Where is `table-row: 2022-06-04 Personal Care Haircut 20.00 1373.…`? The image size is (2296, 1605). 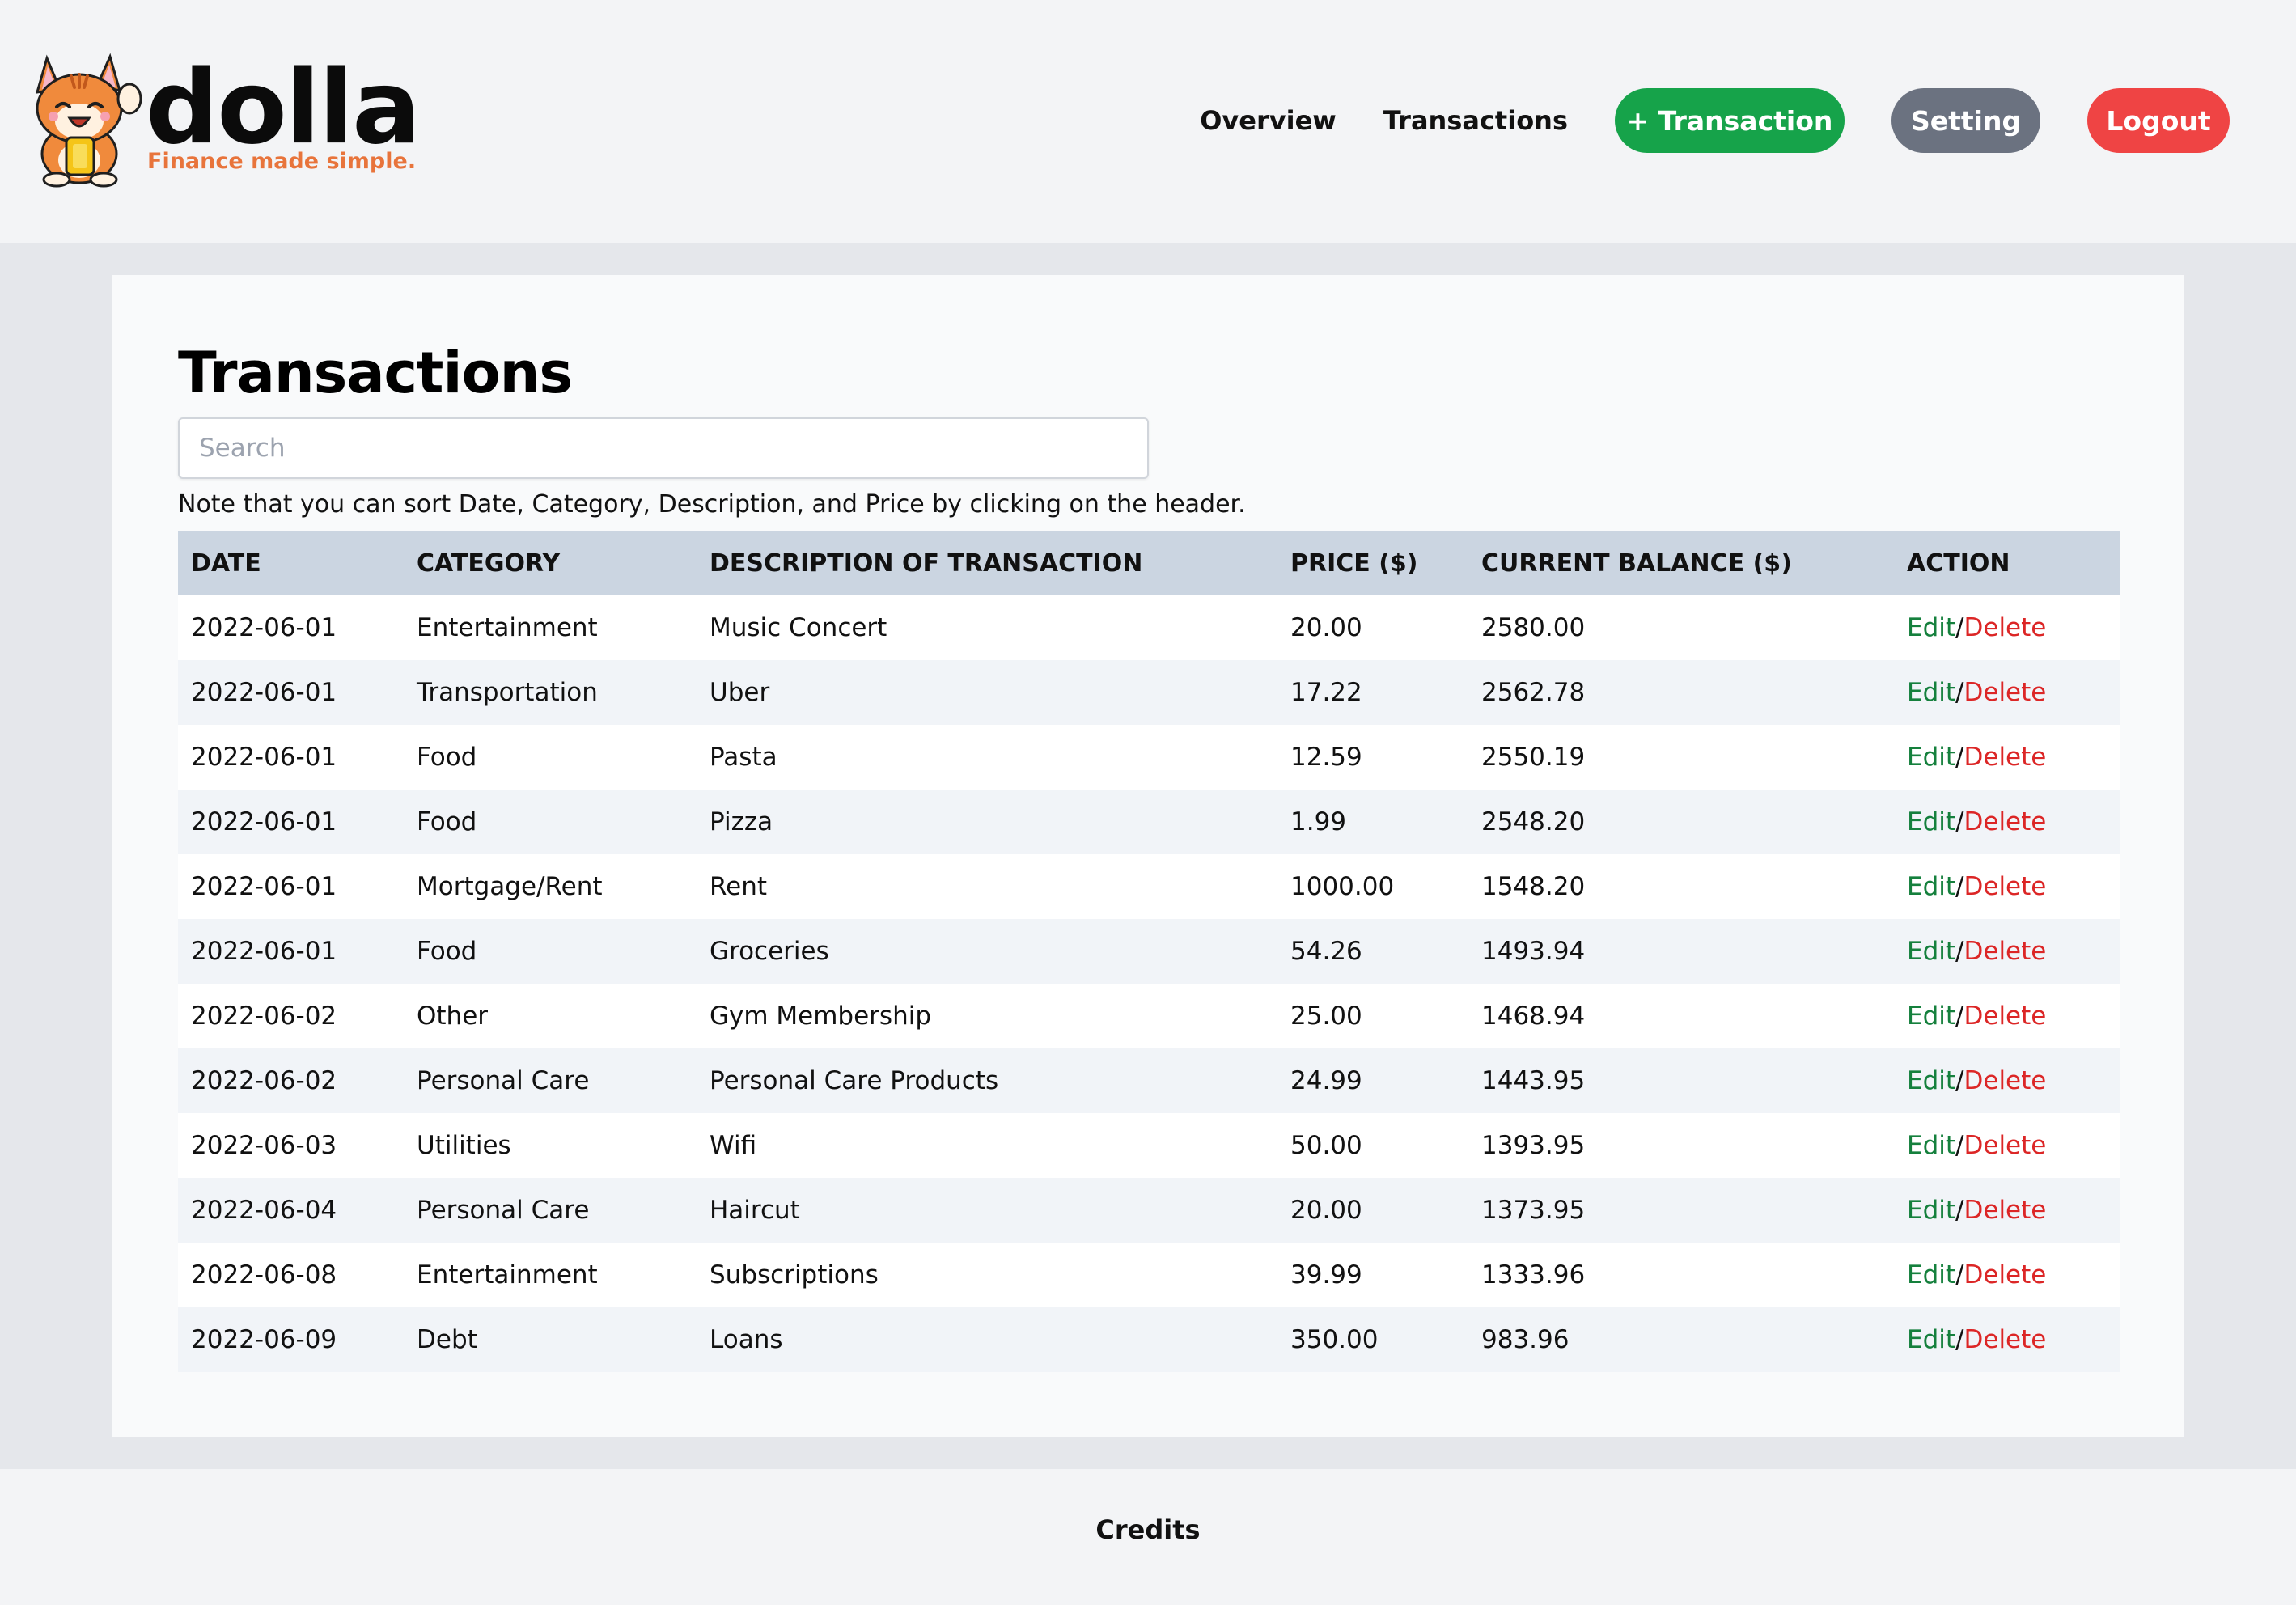 table-row: 2022-06-04 Personal Care Haircut 20.00 1373.… is located at coordinates (1149, 1210).